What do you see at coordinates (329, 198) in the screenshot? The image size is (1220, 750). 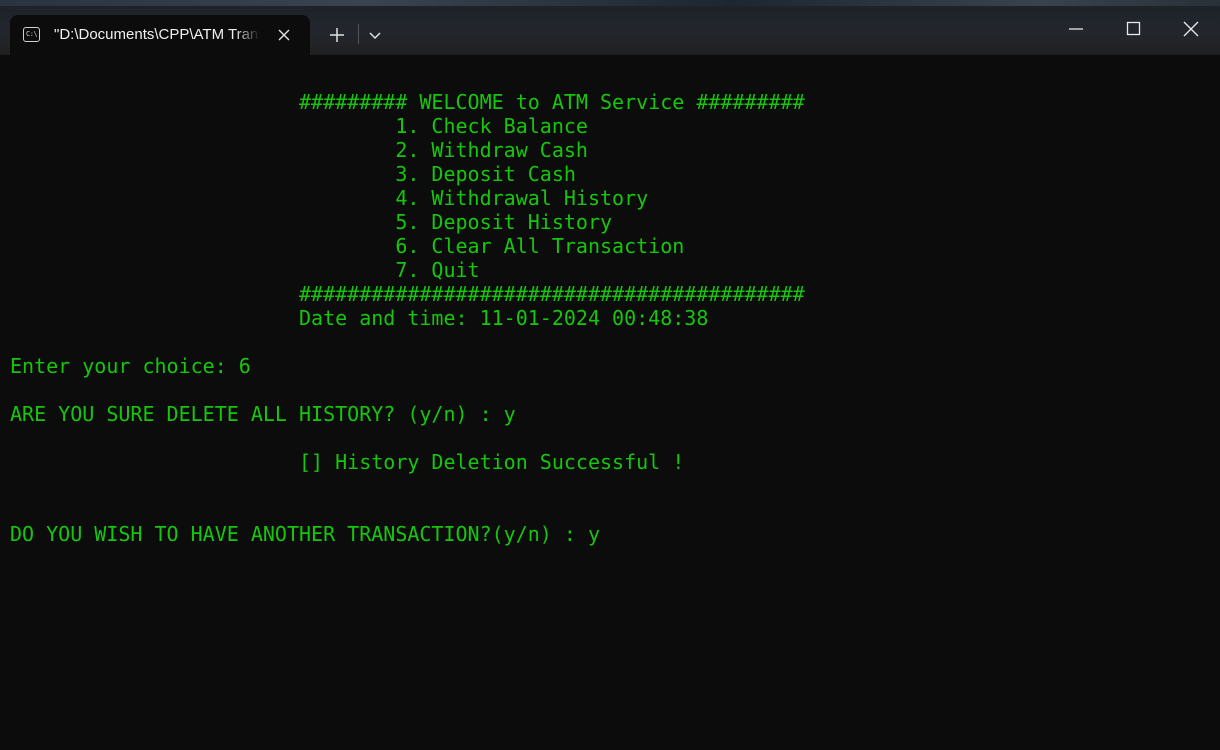 I see `menu-option: 4. Withdrawal History` at bounding box center [329, 198].